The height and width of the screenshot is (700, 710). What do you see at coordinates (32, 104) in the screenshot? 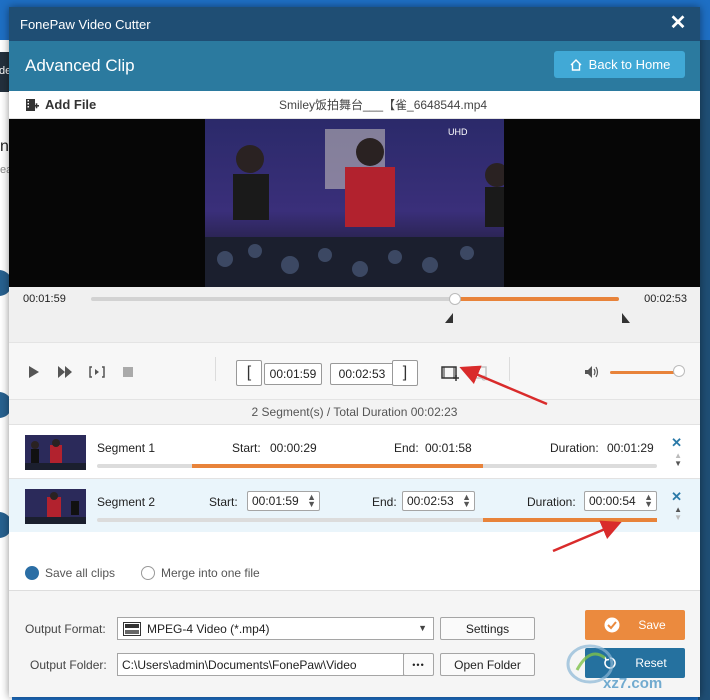
I see `add-file-icon` at bounding box center [32, 104].